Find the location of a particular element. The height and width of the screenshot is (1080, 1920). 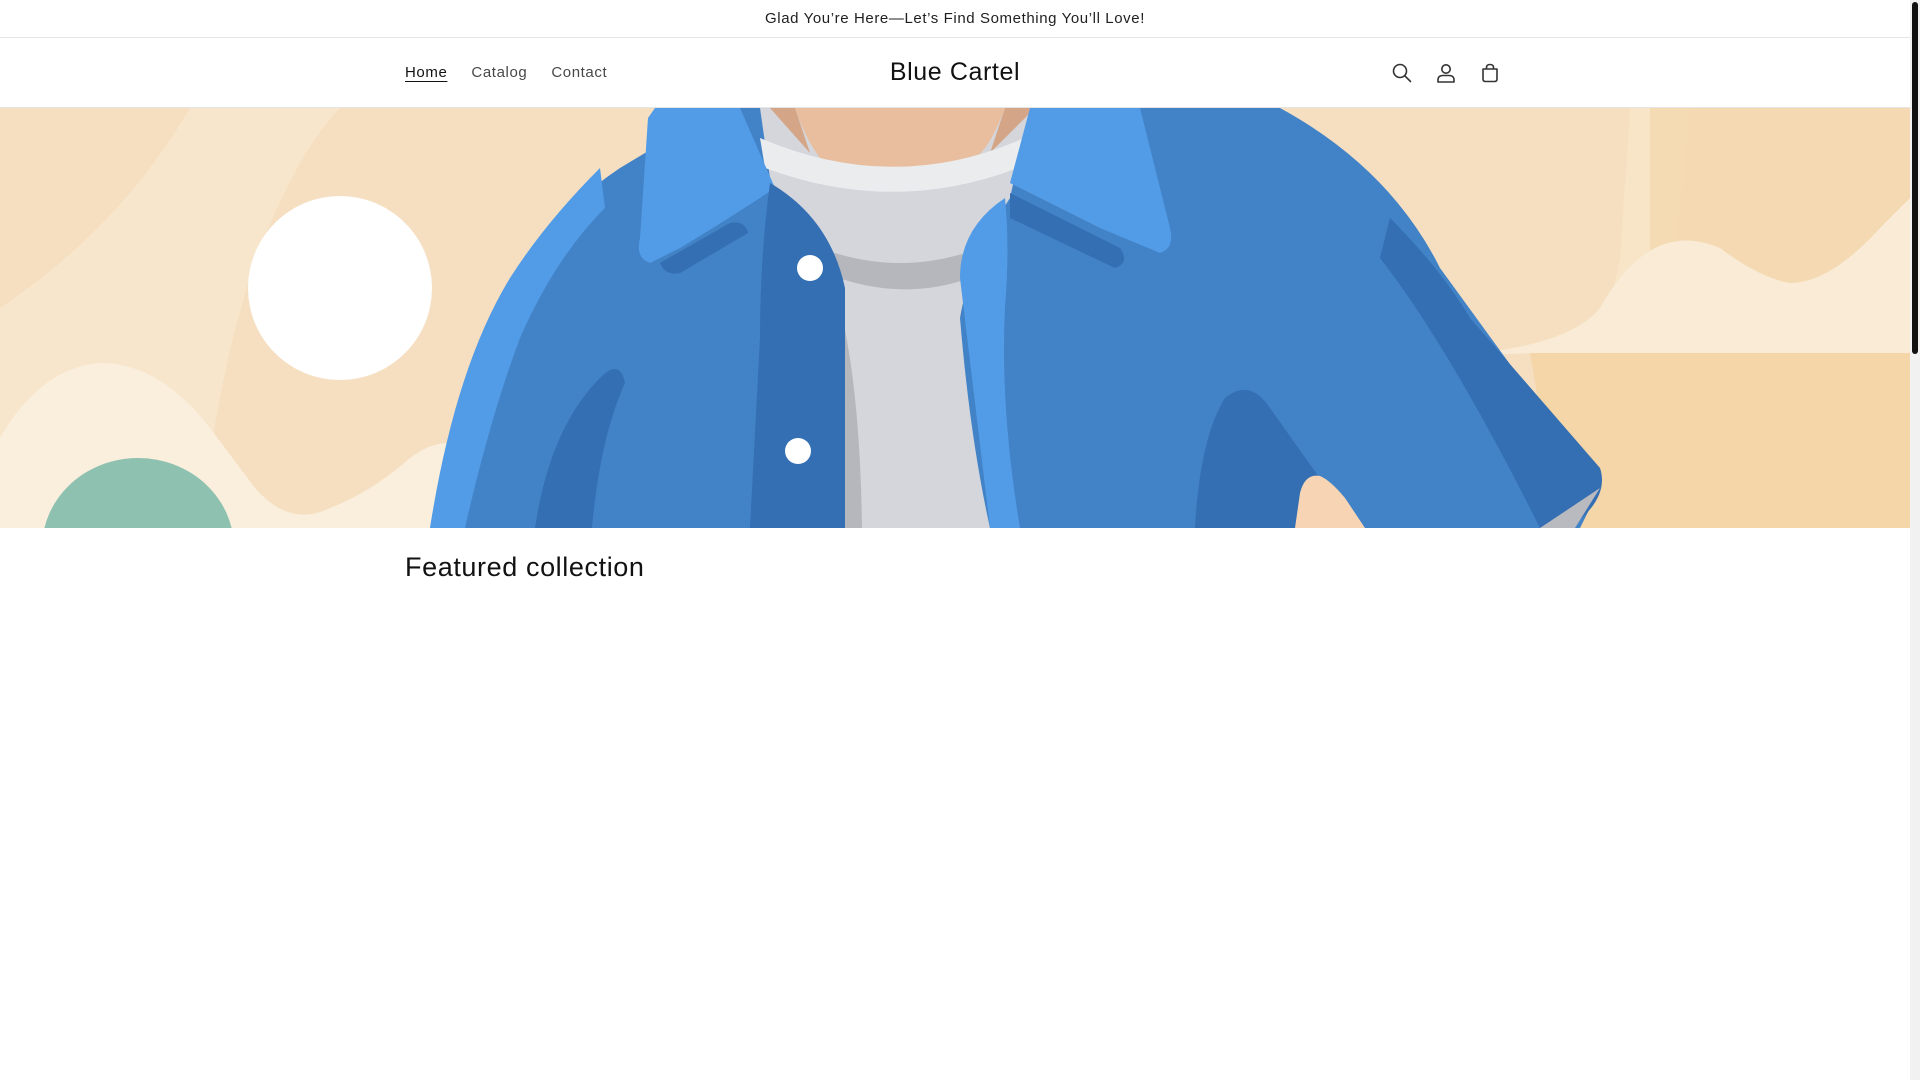

nav-link-home: Home is located at coordinates (426, 72).